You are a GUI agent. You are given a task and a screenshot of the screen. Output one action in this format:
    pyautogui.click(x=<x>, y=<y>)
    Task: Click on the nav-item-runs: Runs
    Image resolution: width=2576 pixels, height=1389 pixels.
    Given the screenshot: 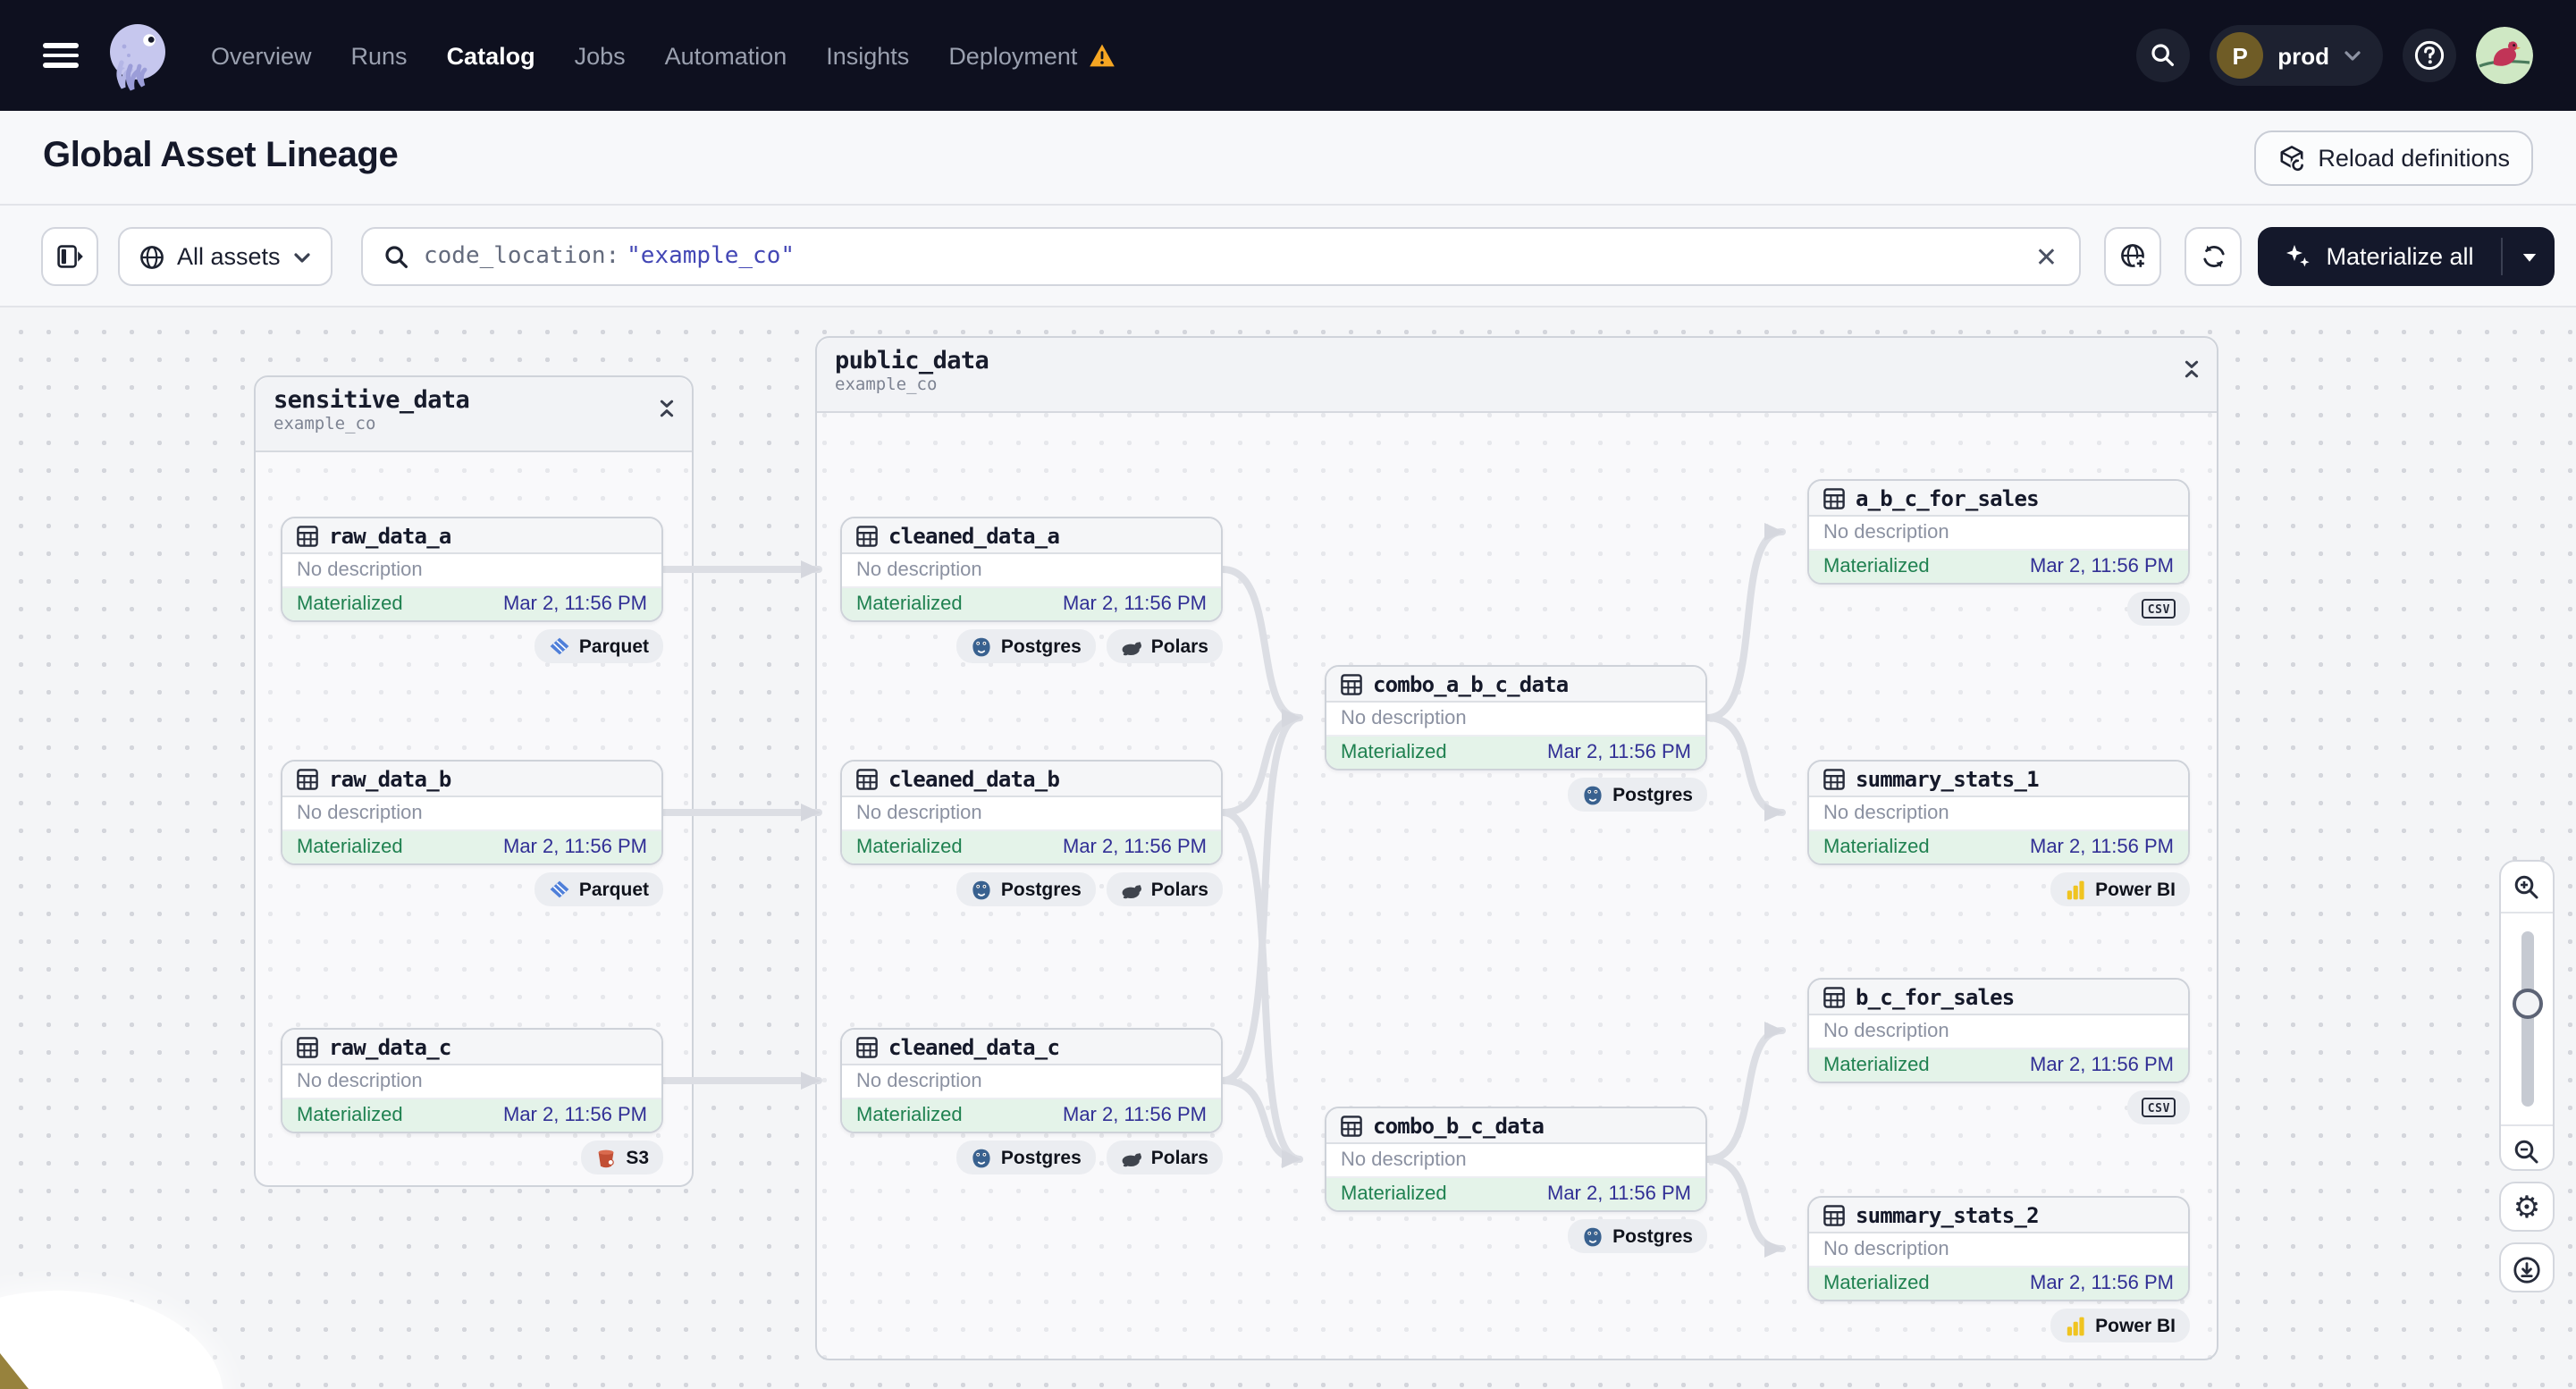 What is the action you would take?
    pyautogui.click(x=380, y=55)
    